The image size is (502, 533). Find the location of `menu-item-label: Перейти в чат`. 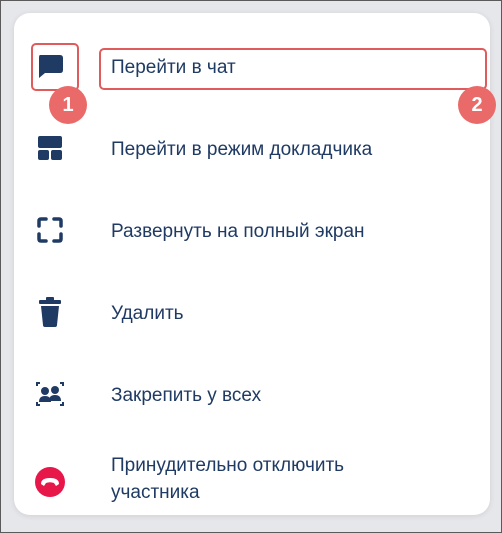

menu-item-label: Перейти в чат is located at coordinates (173, 67).